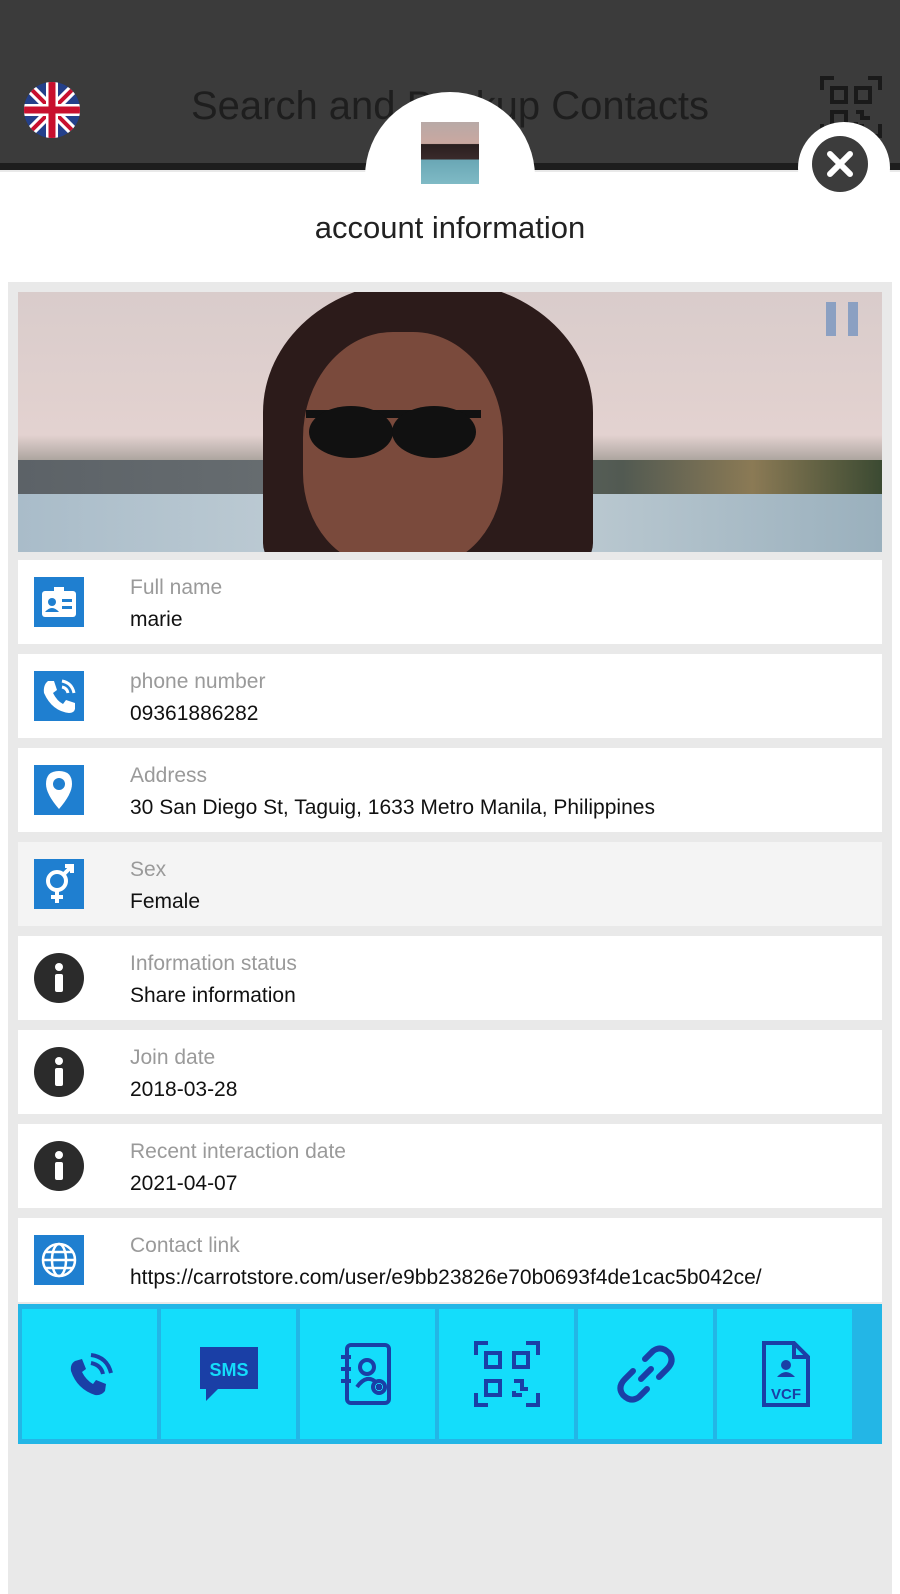 This screenshot has height=1594, width=900. I want to click on link-icon, so click(645, 1374).